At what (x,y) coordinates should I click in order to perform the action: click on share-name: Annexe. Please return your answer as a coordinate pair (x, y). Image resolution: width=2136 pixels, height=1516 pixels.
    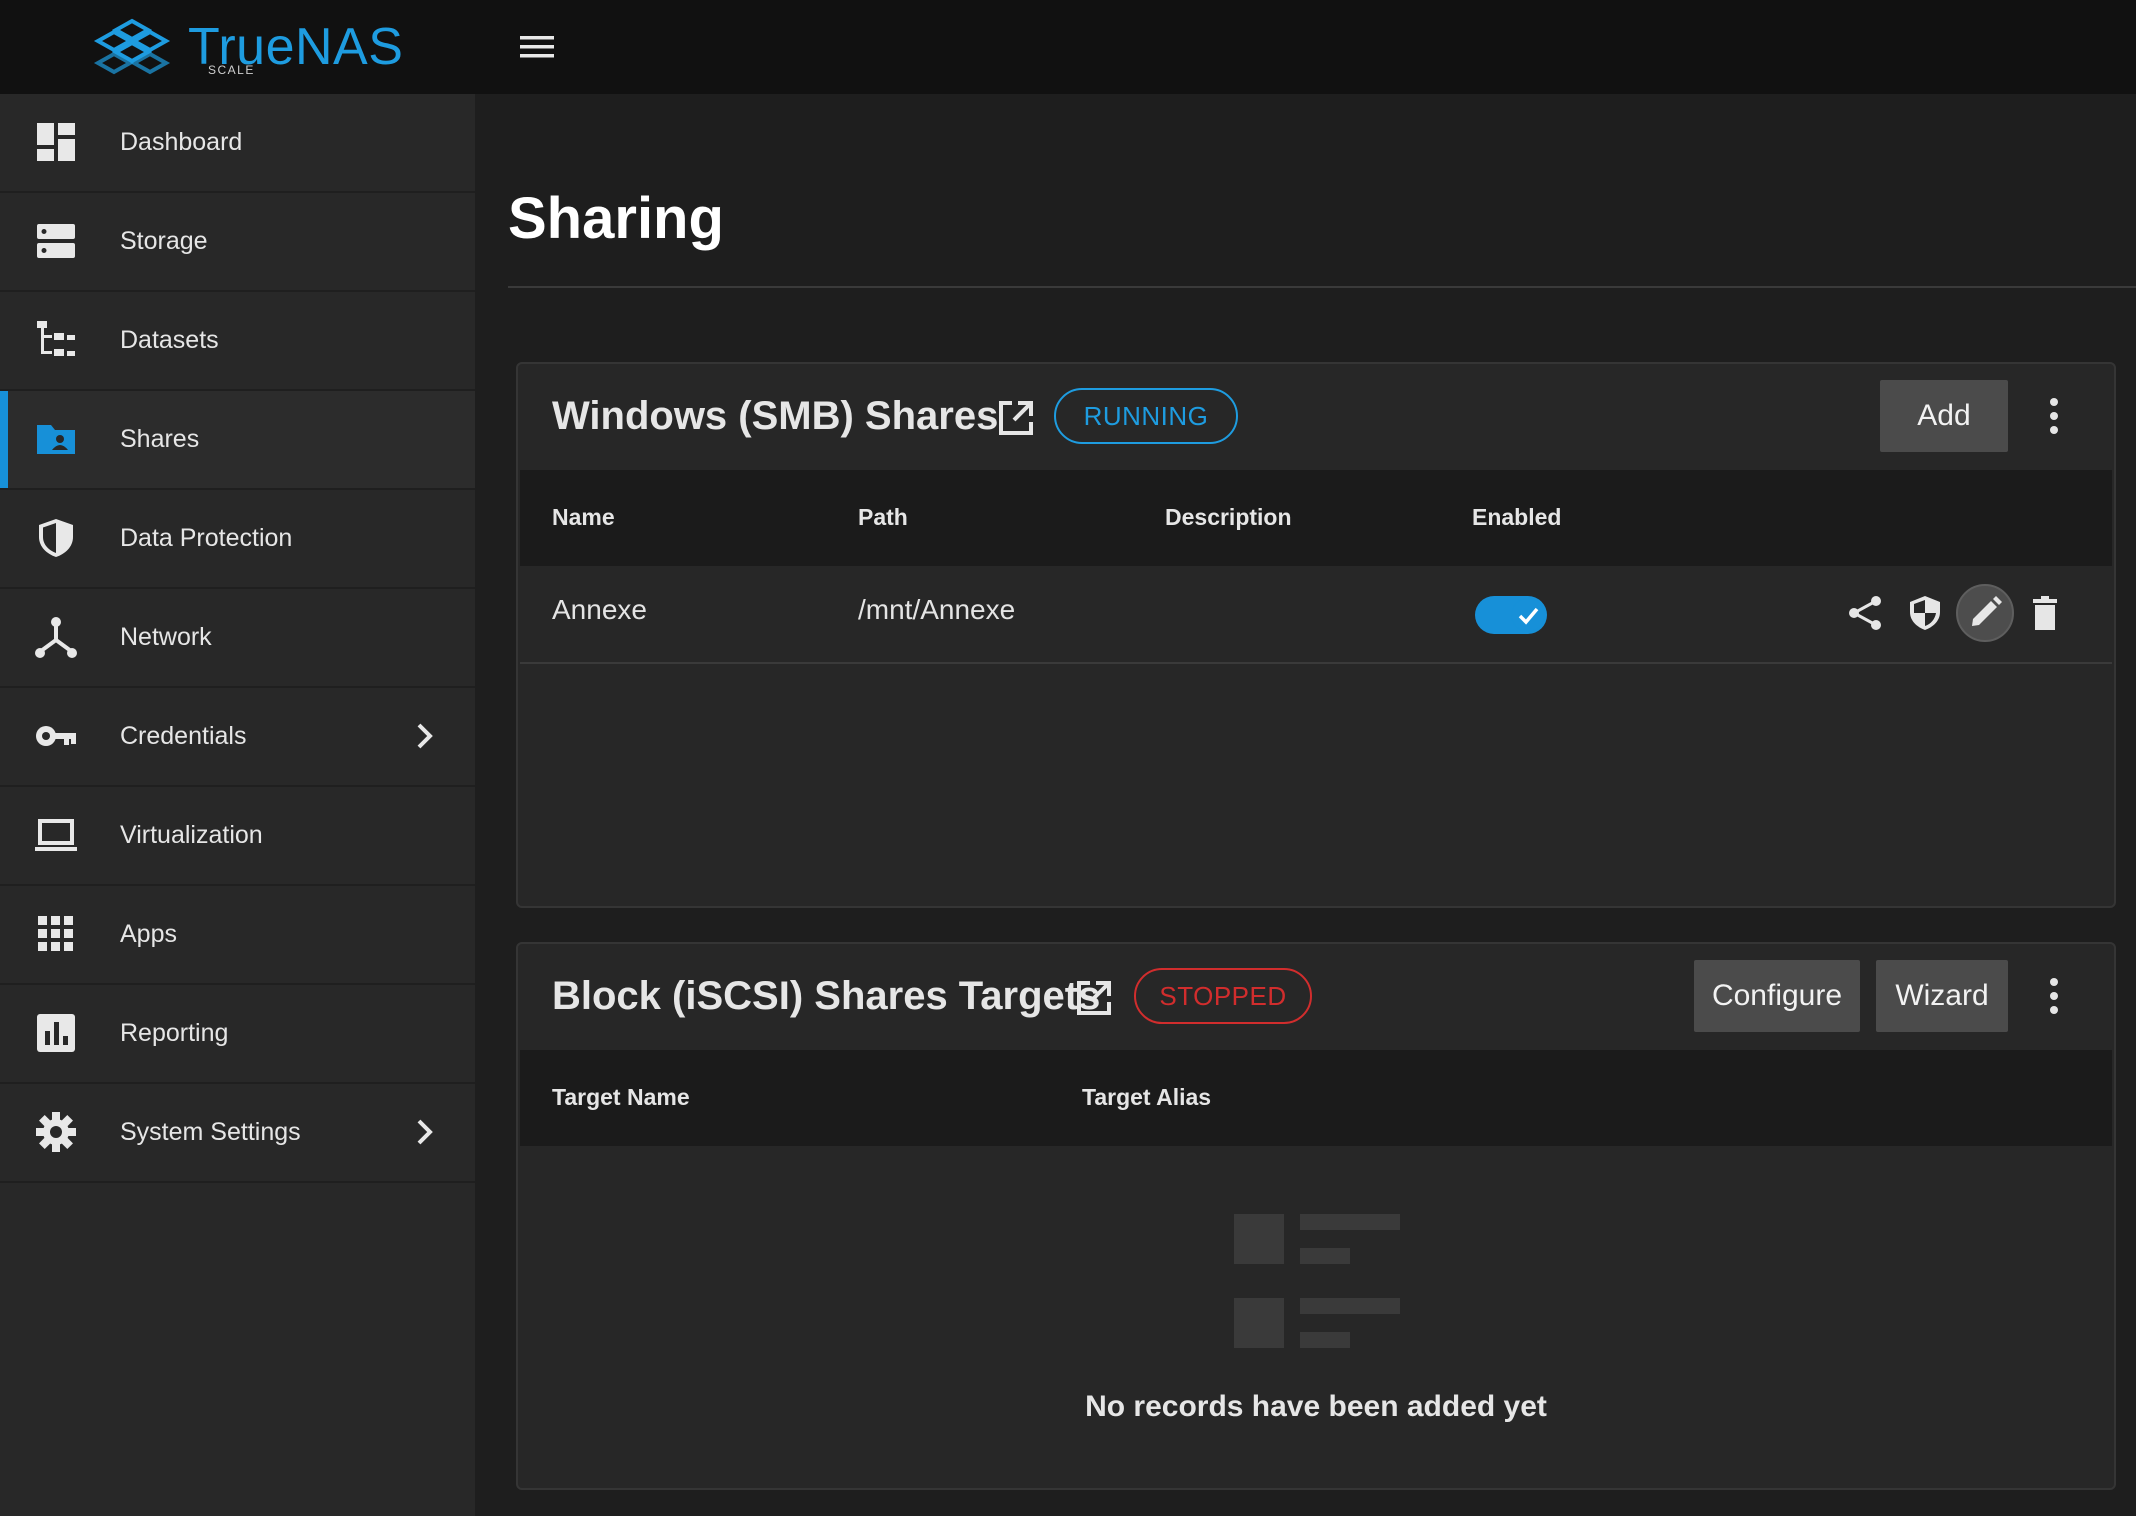
    Looking at the image, I should click on (599, 609).